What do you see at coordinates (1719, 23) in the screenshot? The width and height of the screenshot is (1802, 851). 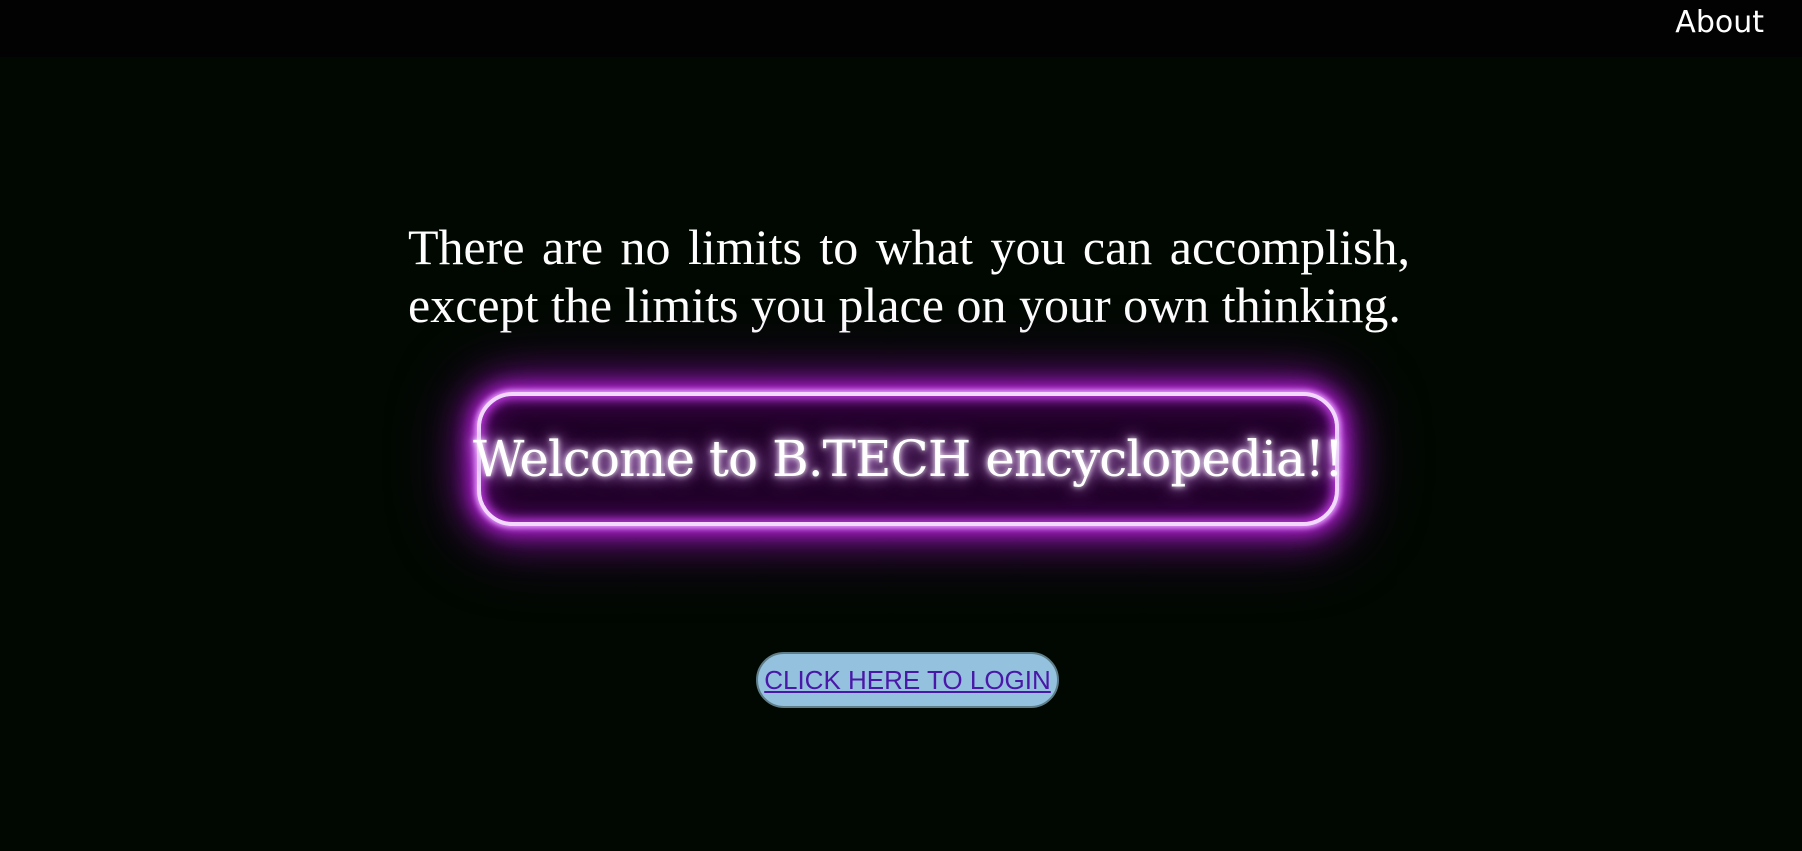 I see `about-link: About` at bounding box center [1719, 23].